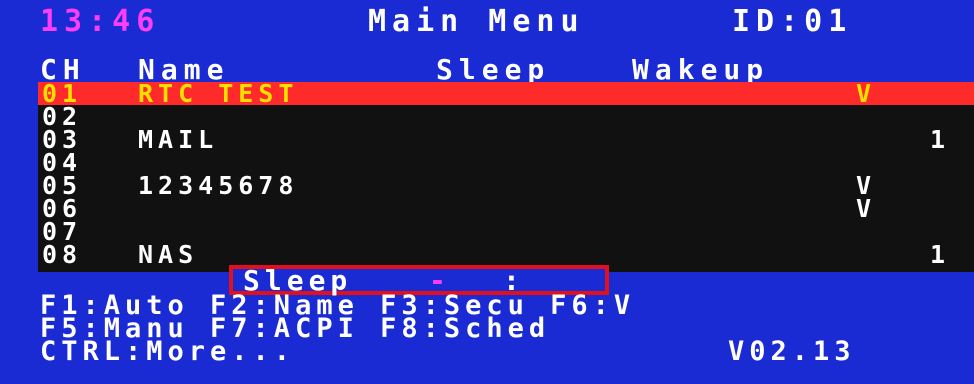  I want to click on clock-time: 13:46, so click(100, 21).